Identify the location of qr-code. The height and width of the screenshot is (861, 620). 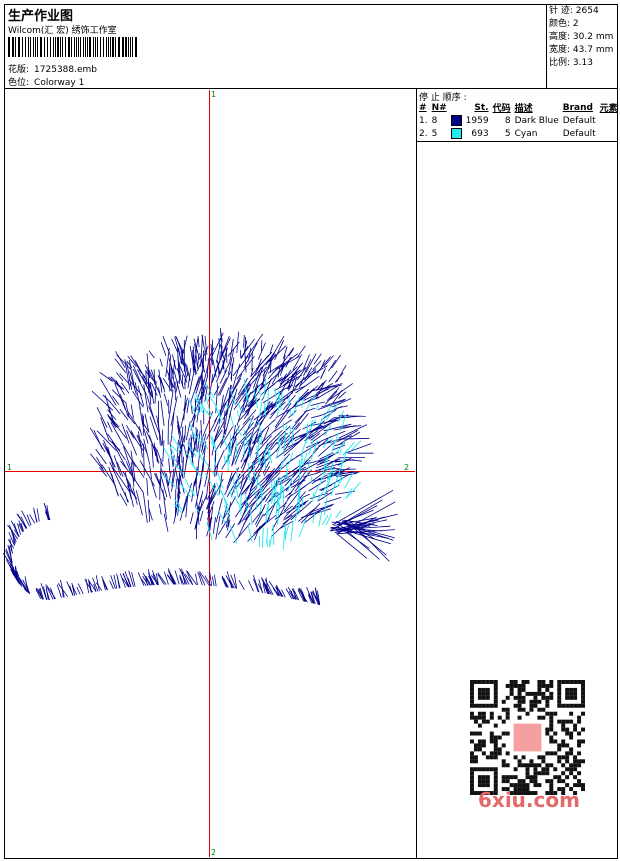
(527, 737).